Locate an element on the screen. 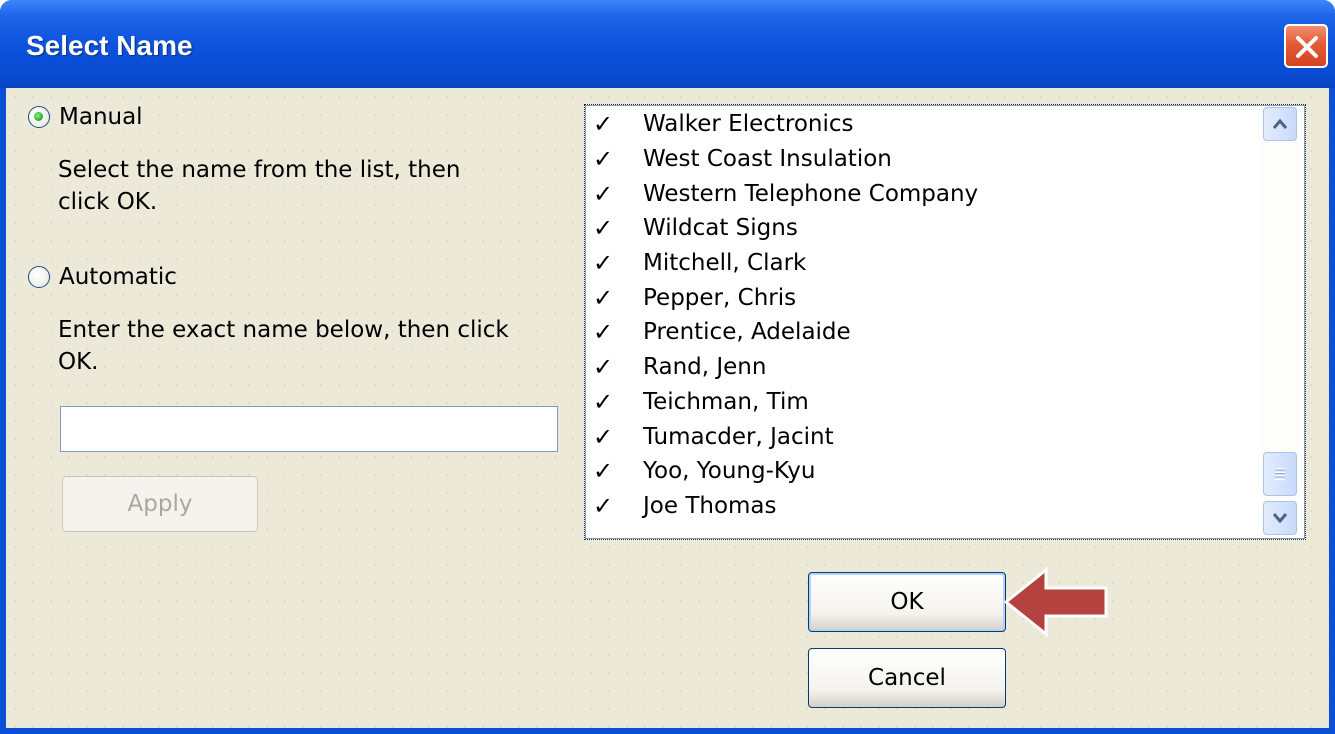 This screenshot has width=1335, height=734. list-item: ✓ Joe Thomas is located at coordinates (921, 506).